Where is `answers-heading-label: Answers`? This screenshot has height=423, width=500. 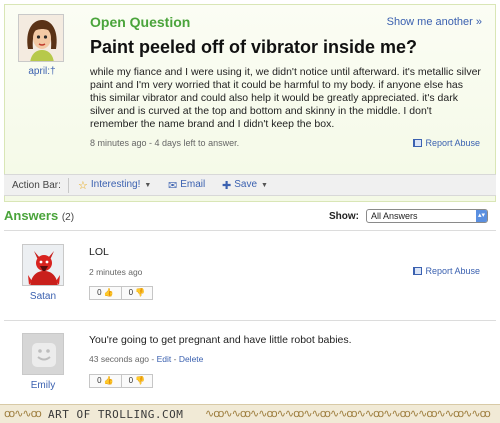
answers-heading-label: Answers is located at coordinates (31, 215).